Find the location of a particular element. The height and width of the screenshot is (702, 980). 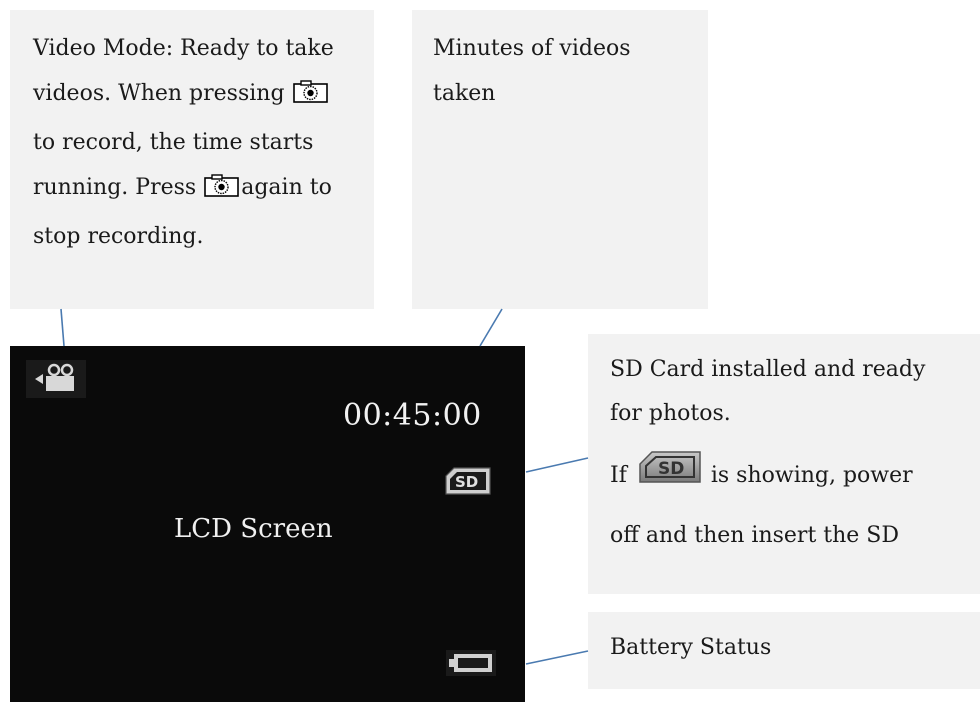

callout-text-line: SD Card installed and ready is located at coordinates (768, 369).